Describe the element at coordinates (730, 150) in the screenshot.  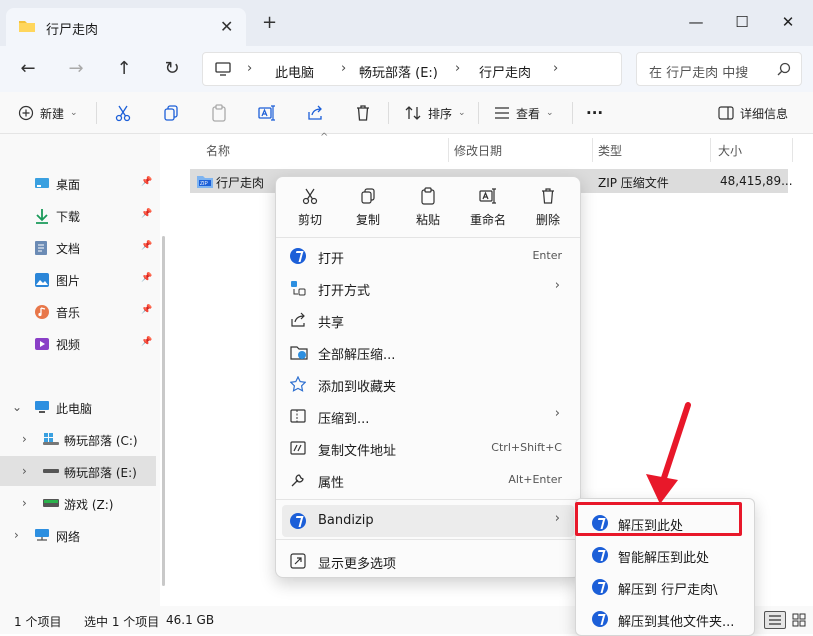
I see `column-header-size: 大小` at that location.